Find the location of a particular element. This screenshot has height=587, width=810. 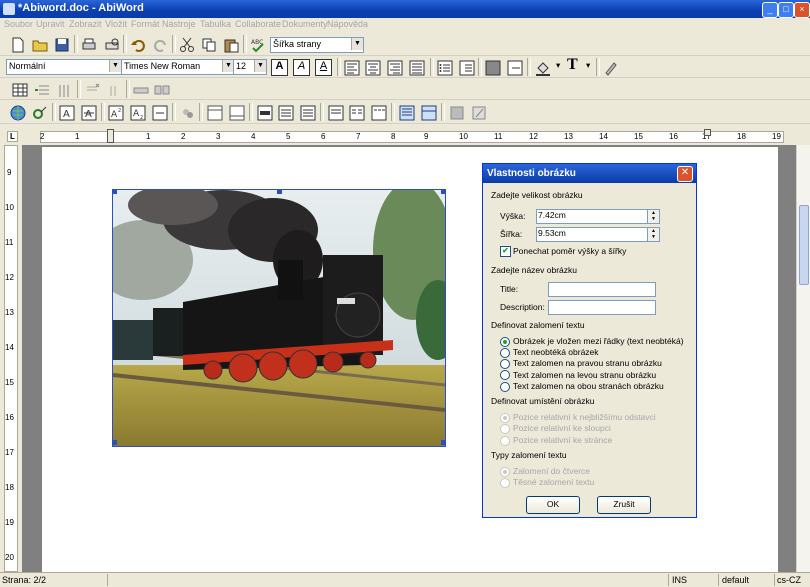

height-input: 7.42cm is located at coordinates (592, 216).